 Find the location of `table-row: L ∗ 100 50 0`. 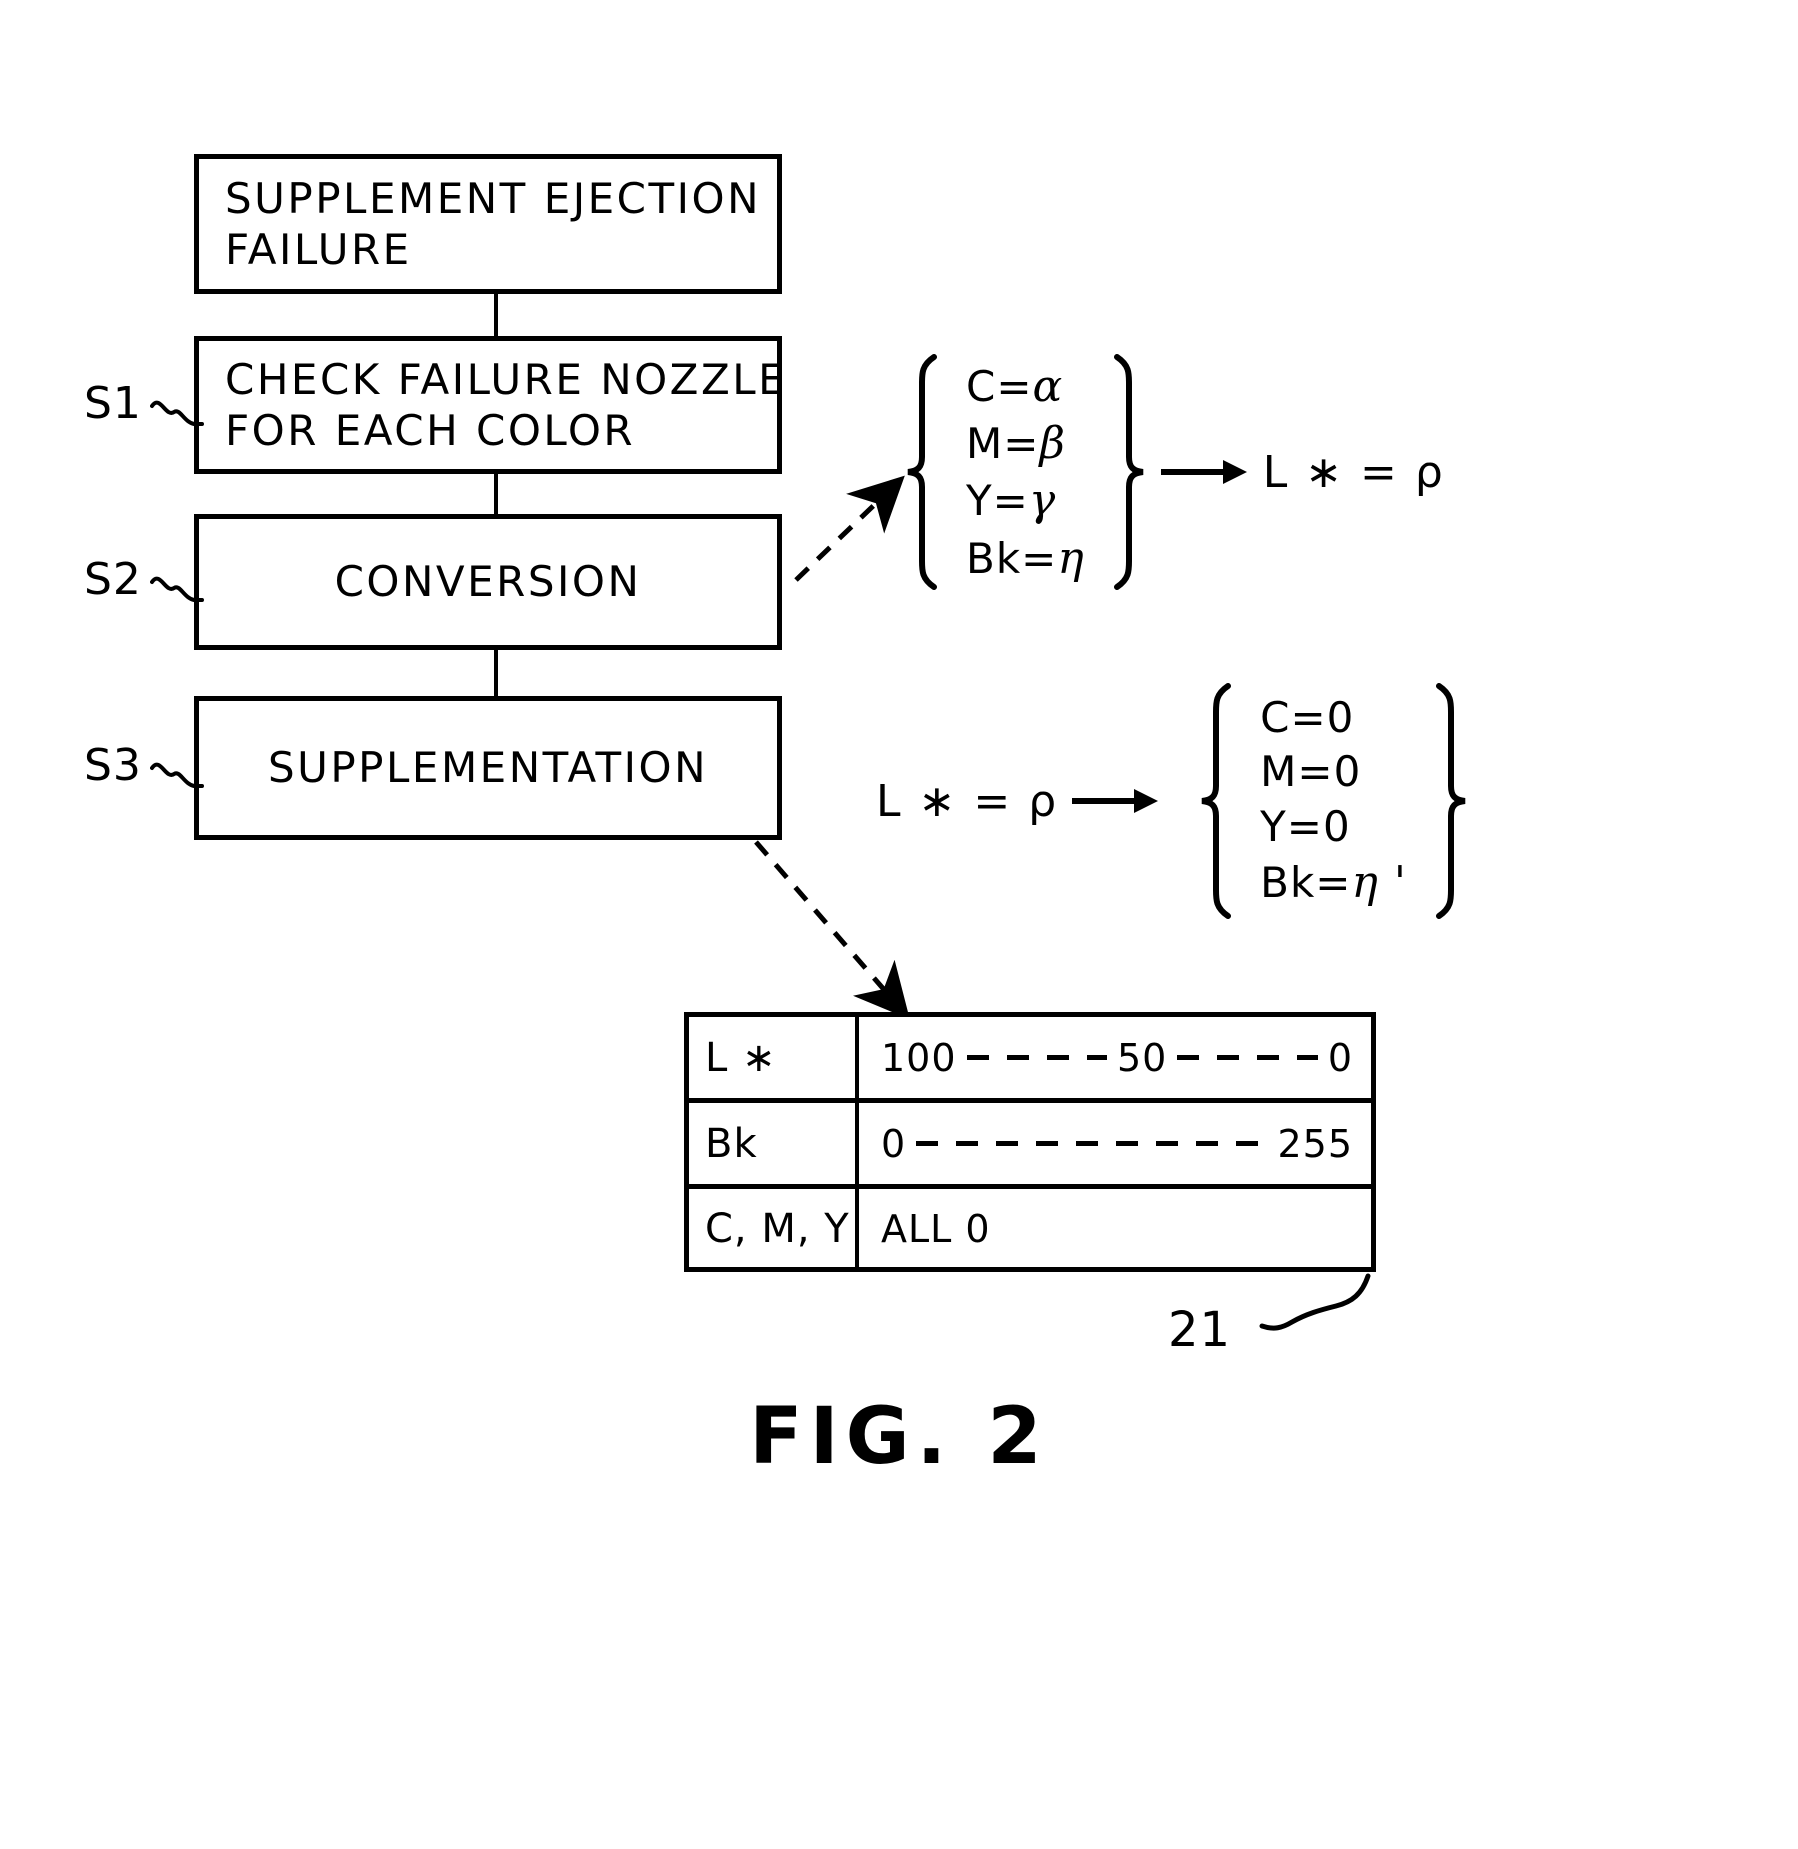

table-row: L ∗ 100 50 0 is located at coordinates (1030, 1060).